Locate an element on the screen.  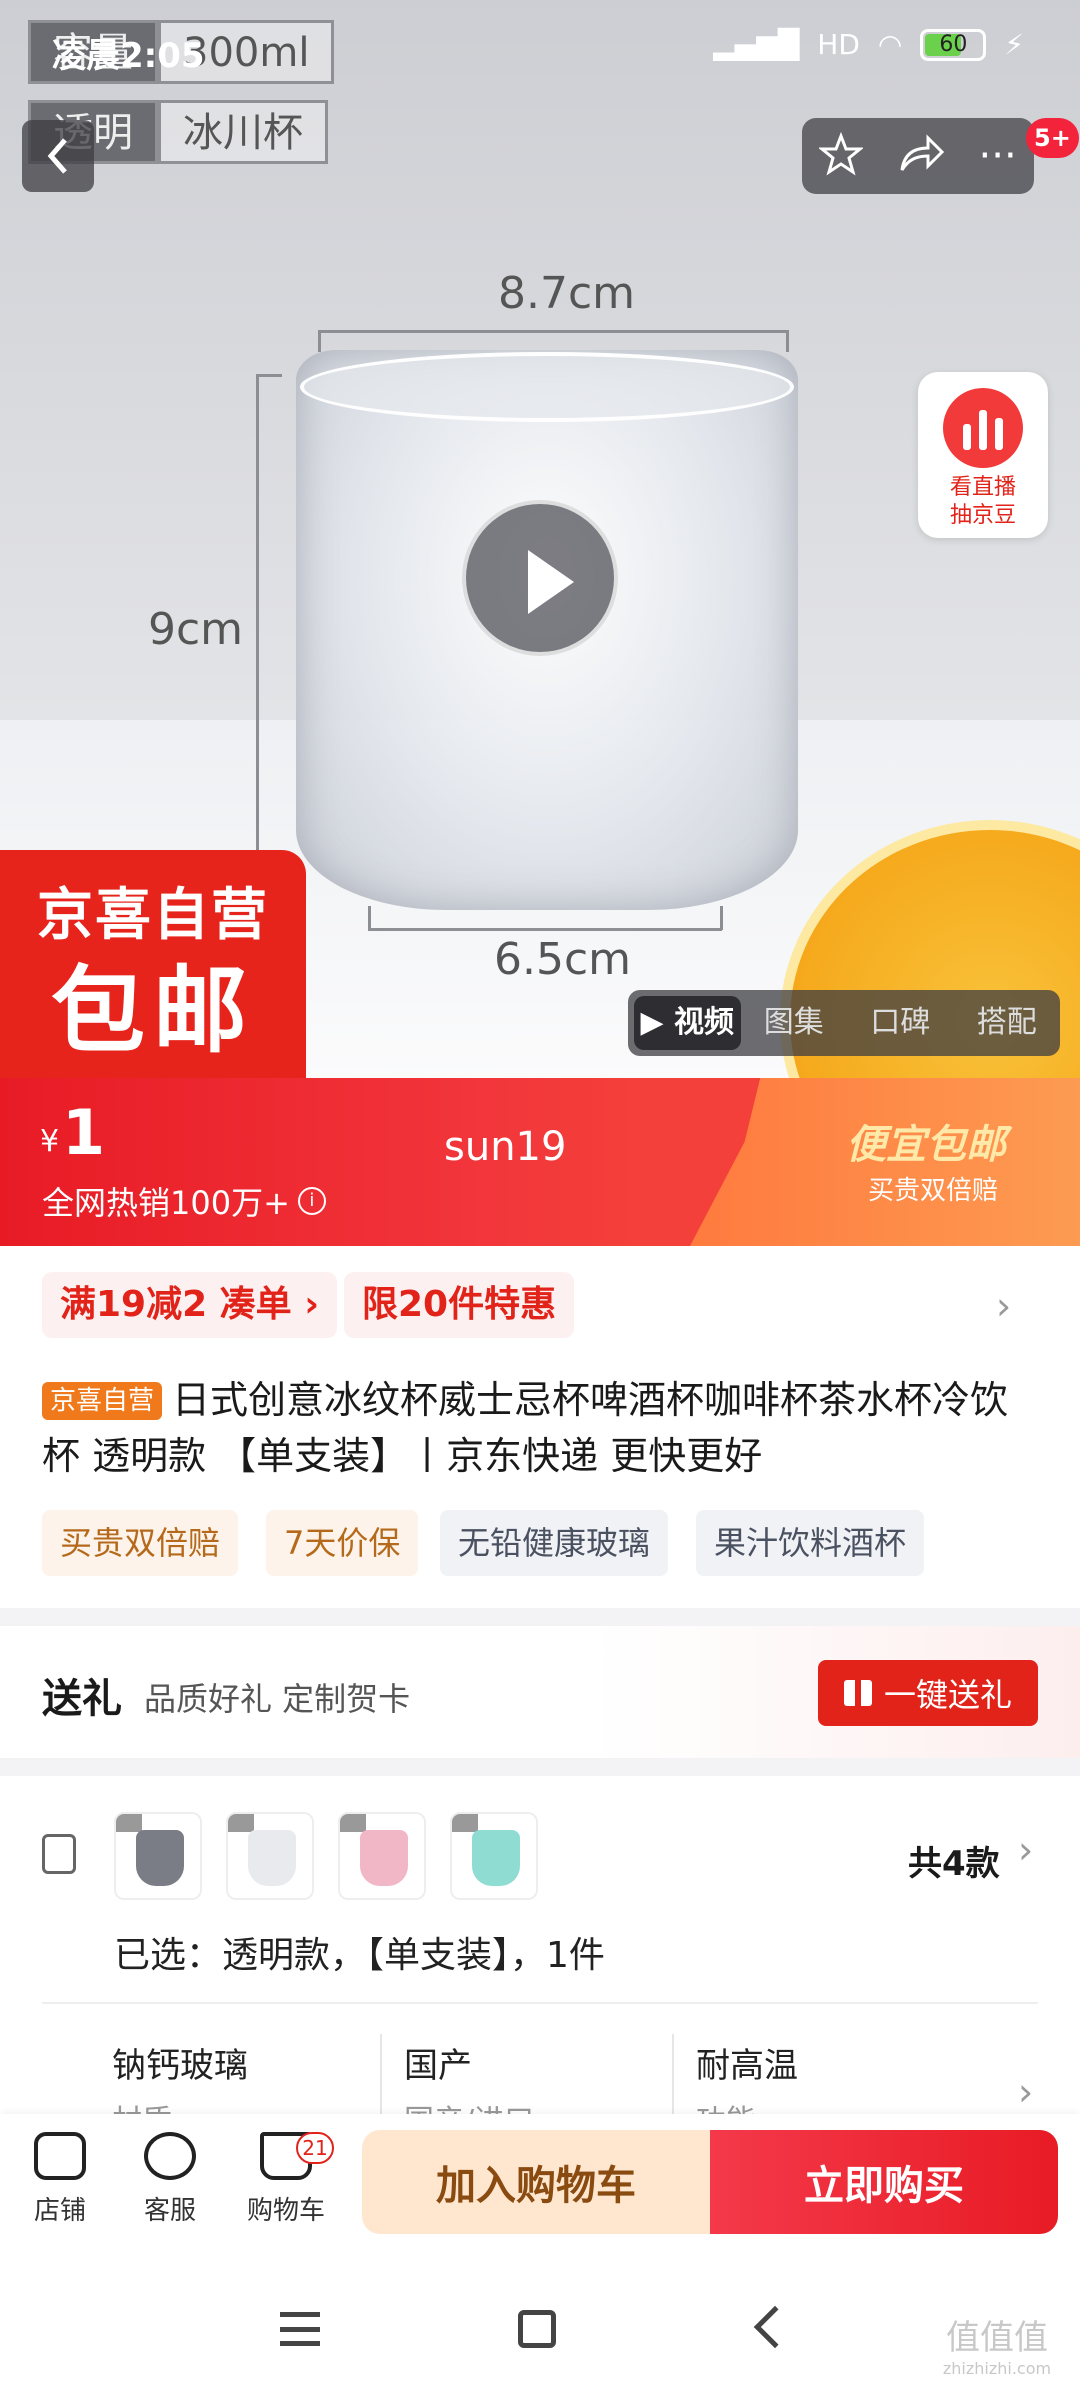
service-smile-icon is located at coordinates (170, 2156).